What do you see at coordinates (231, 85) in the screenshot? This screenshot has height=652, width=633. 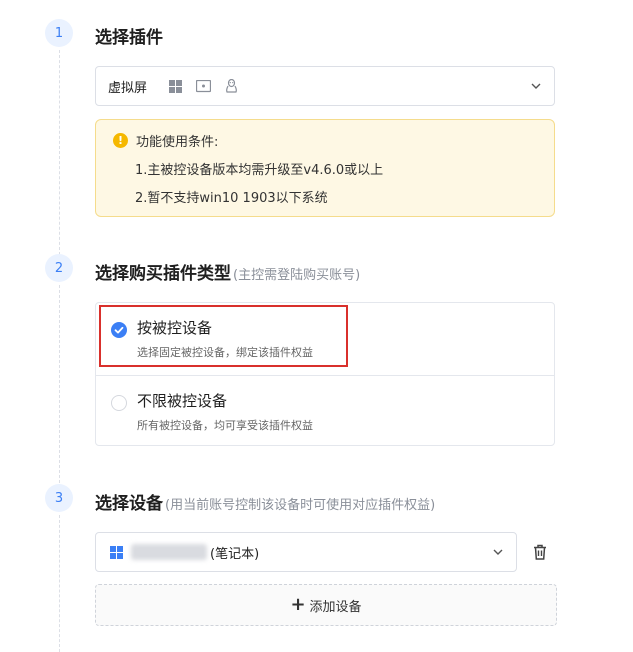 I see `linux-icon` at bounding box center [231, 85].